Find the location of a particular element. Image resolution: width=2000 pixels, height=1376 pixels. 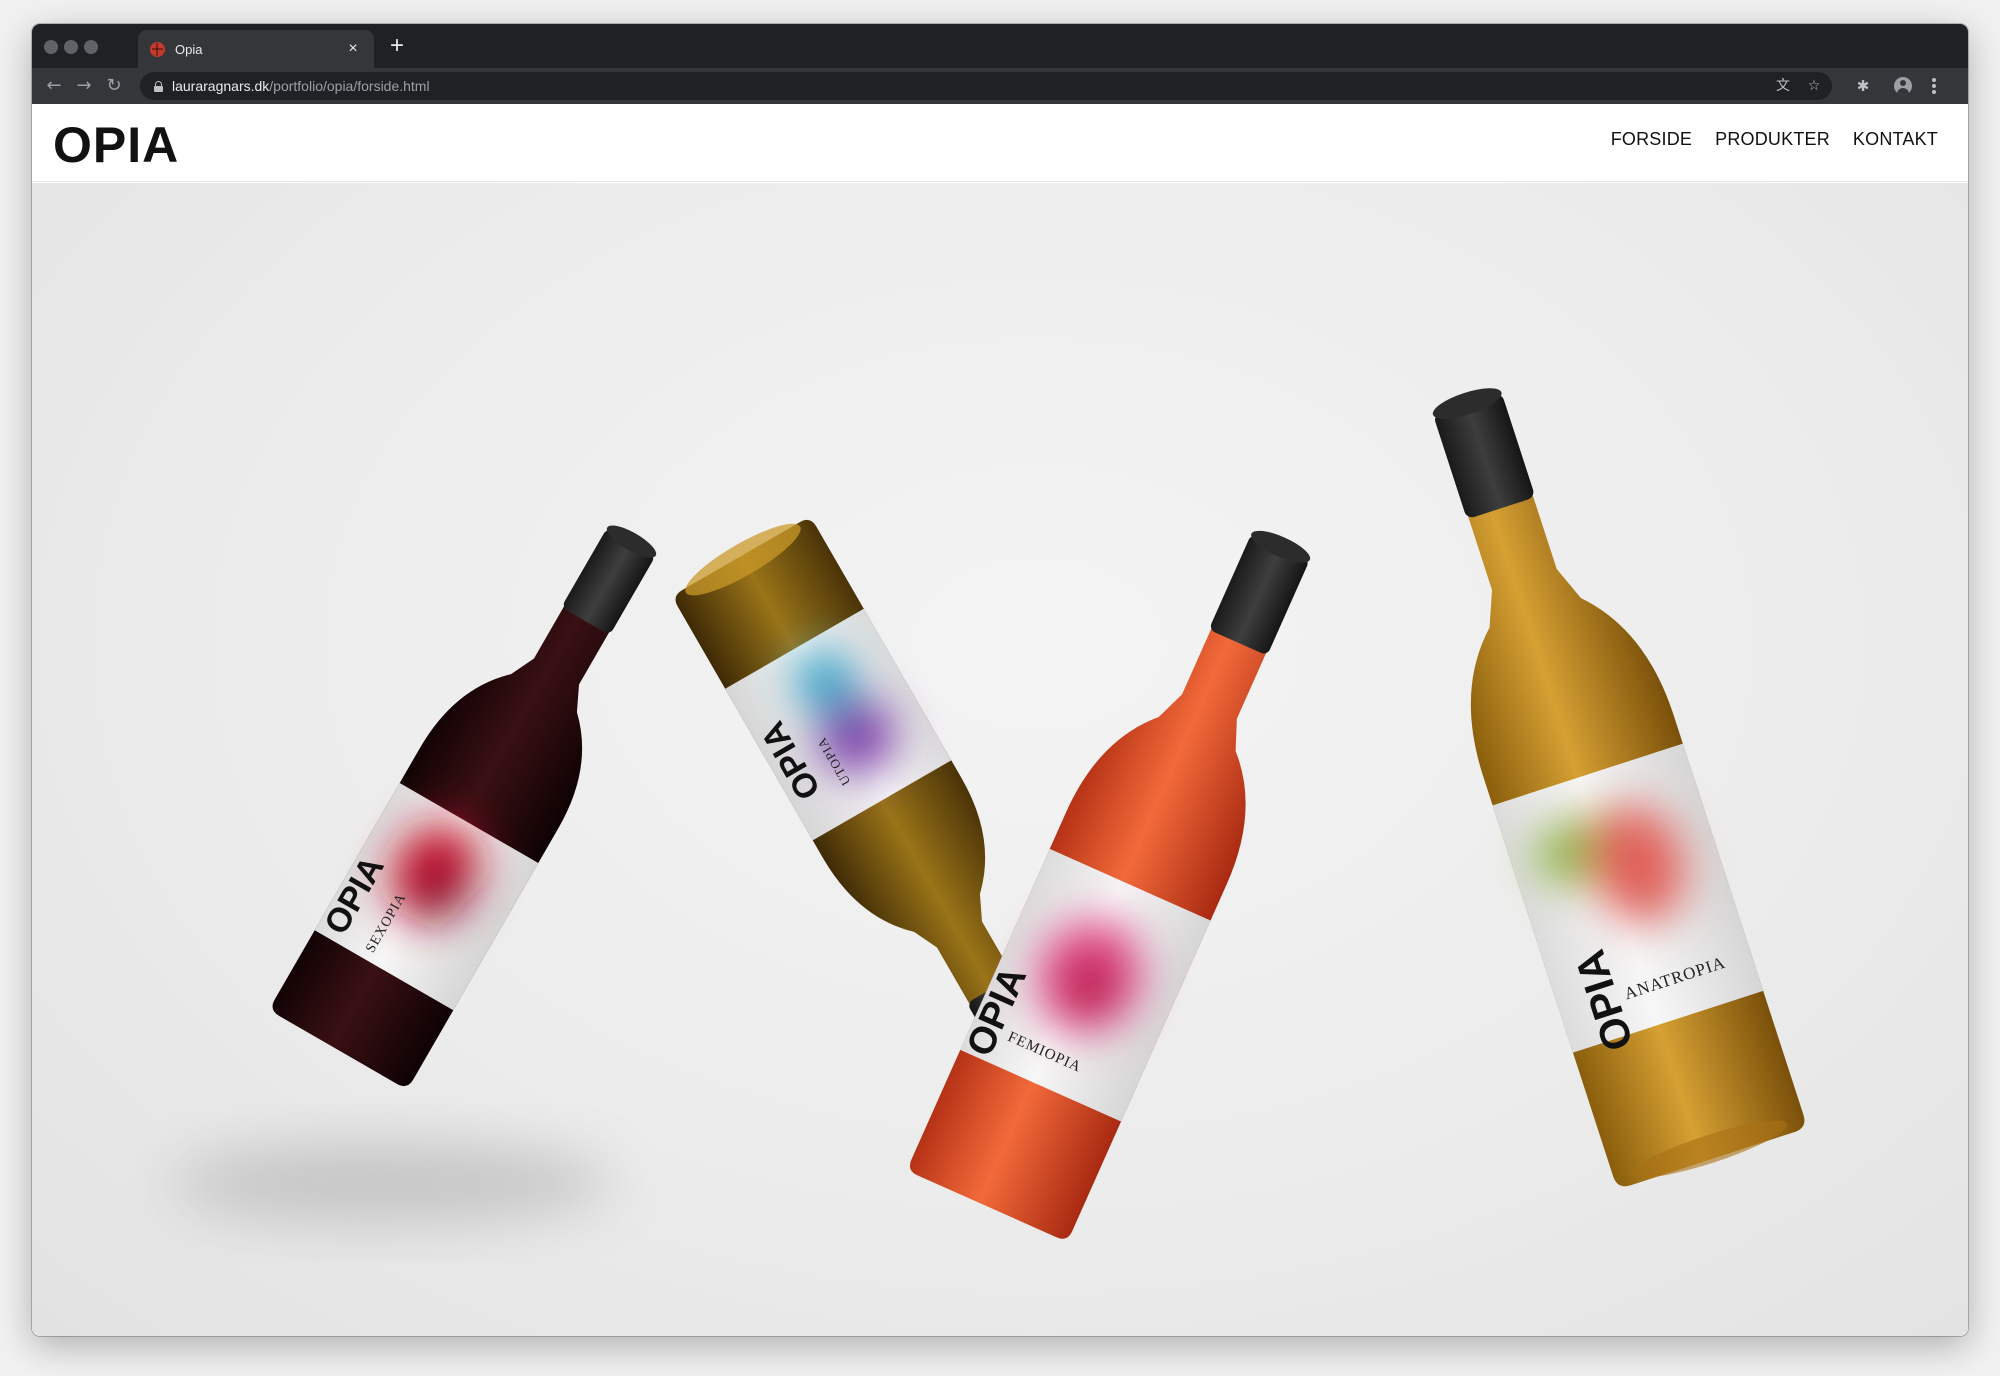

profile-icon is located at coordinates (1903, 86).